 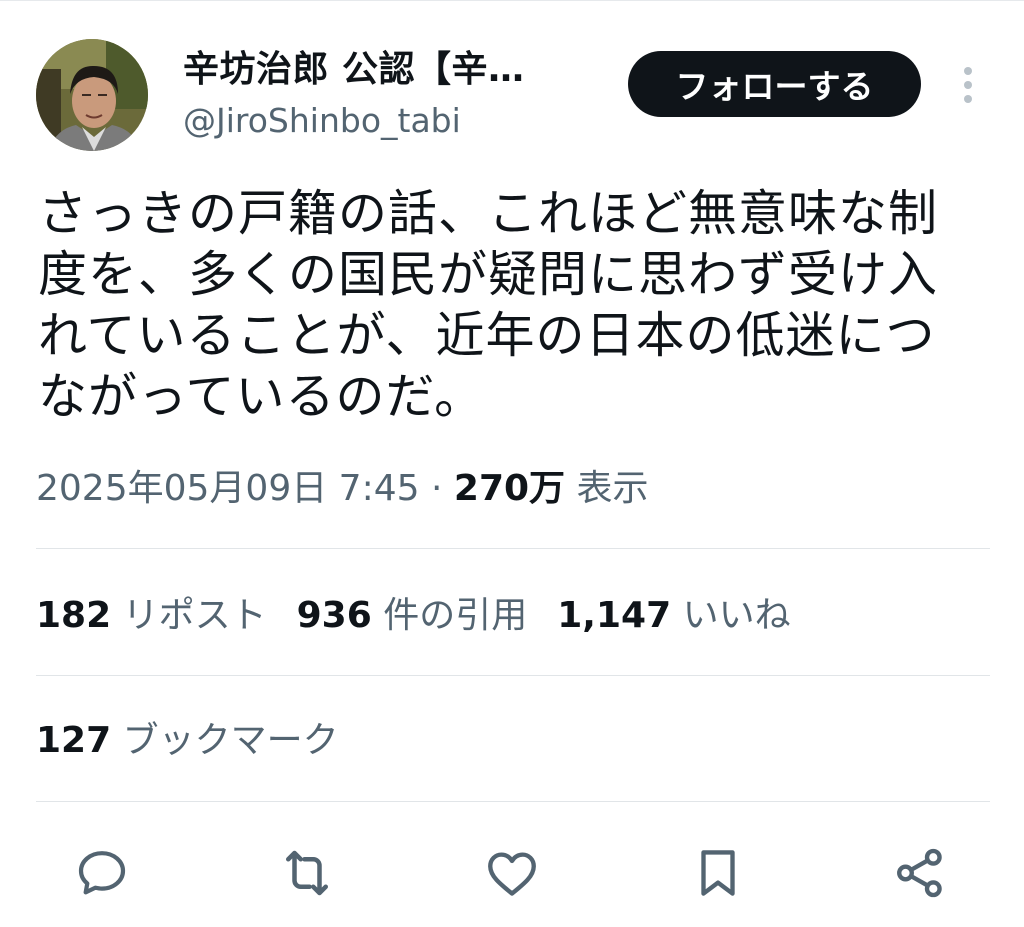 I want to click on quotes-stat: 936 件の引用, so click(x=412, y=616).